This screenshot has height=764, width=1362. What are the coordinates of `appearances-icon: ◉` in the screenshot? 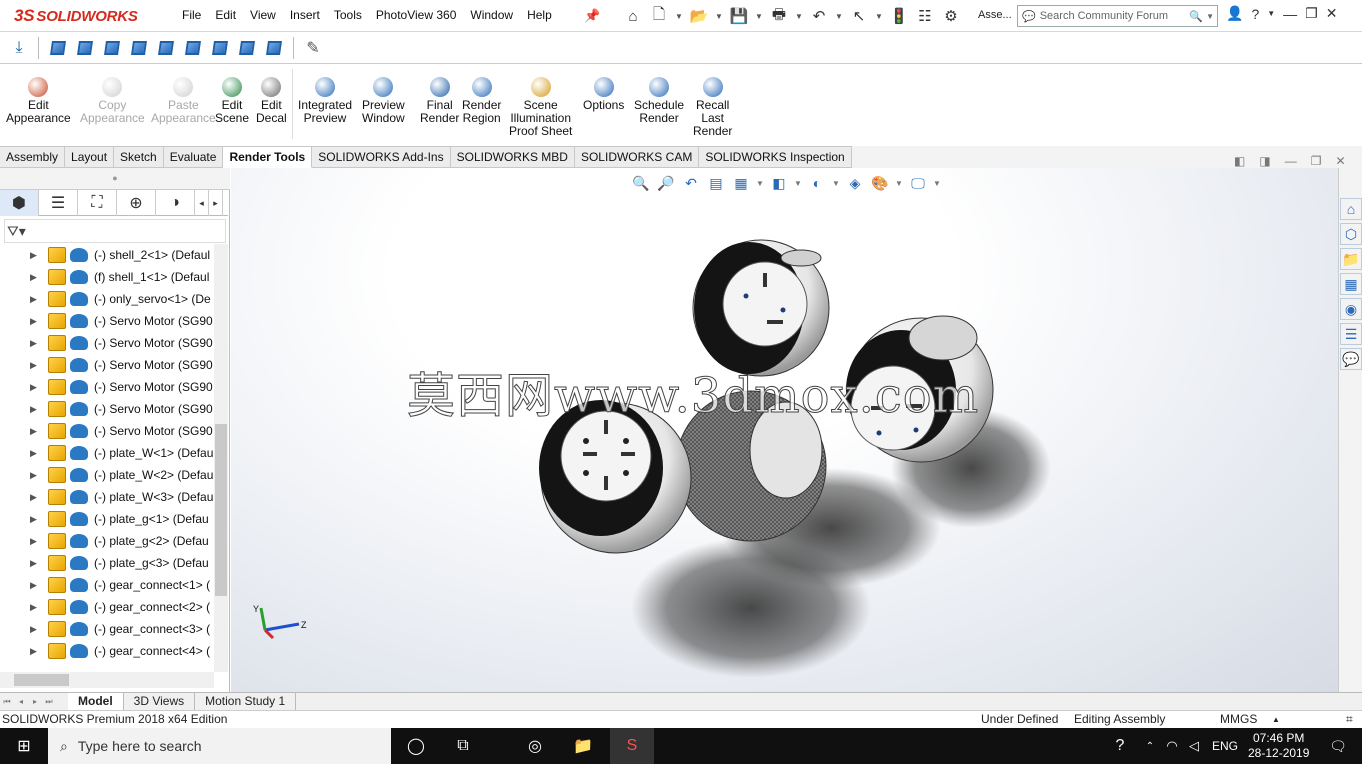 It's located at (1351, 309).